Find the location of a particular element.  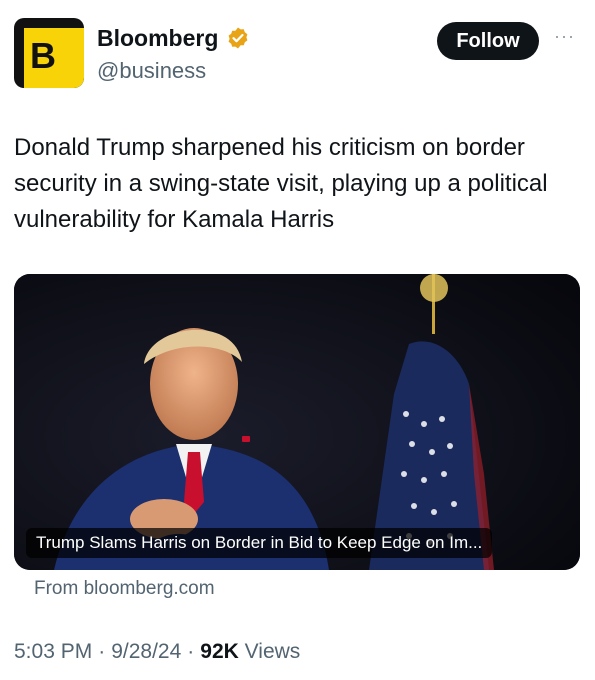

tweet-time: 5:03 PM is located at coordinates (53, 652).